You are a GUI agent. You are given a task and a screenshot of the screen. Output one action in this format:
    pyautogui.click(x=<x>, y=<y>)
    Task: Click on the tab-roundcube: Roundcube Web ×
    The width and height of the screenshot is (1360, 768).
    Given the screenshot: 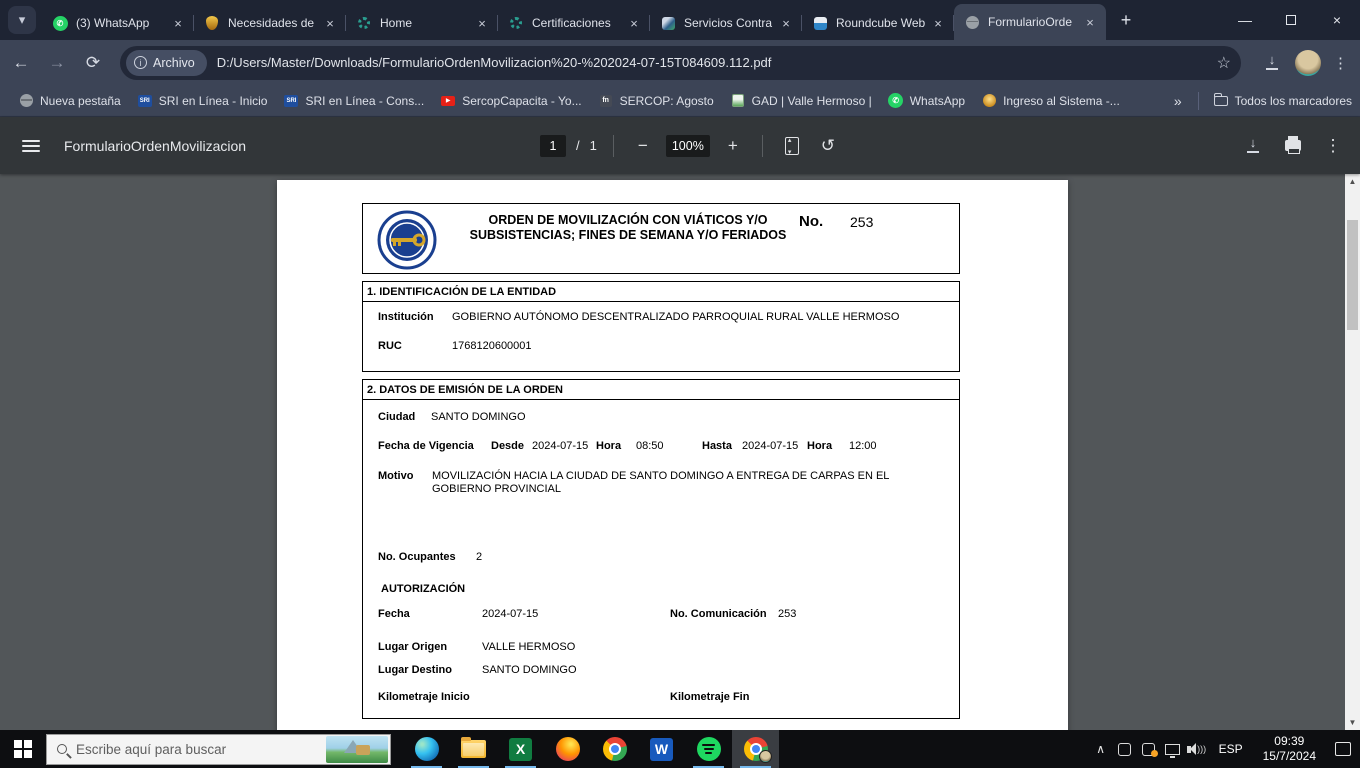 What is the action you would take?
    pyautogui.click(x=878, y=23)
    